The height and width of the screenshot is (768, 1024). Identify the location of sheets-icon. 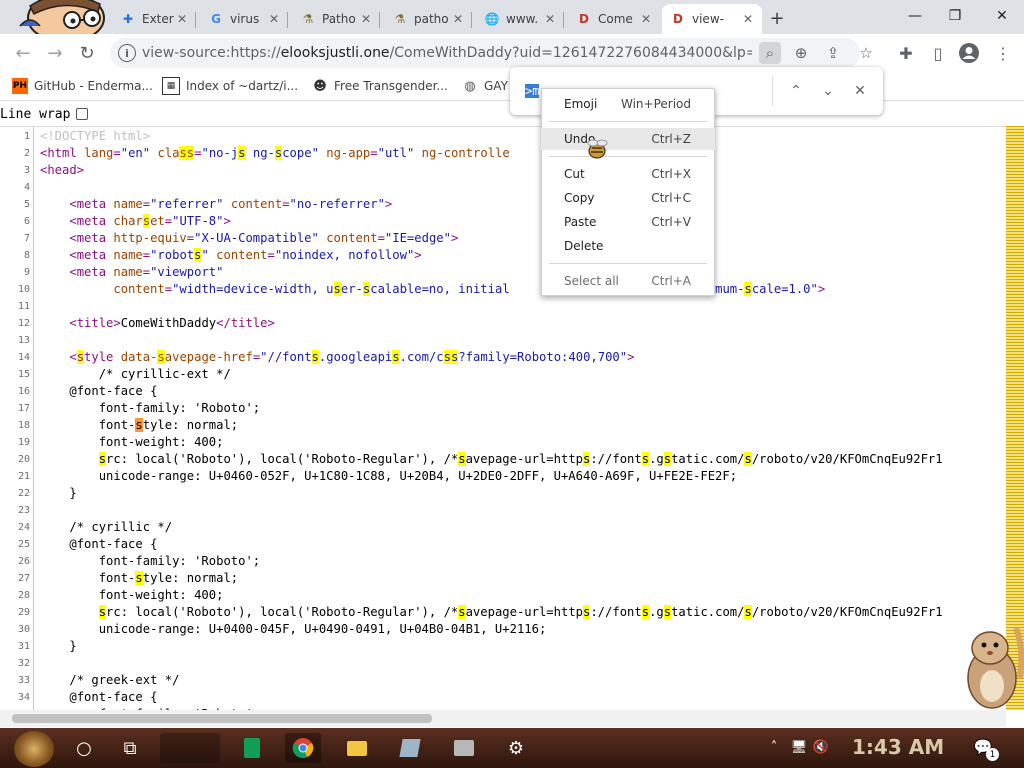
(252, 748).